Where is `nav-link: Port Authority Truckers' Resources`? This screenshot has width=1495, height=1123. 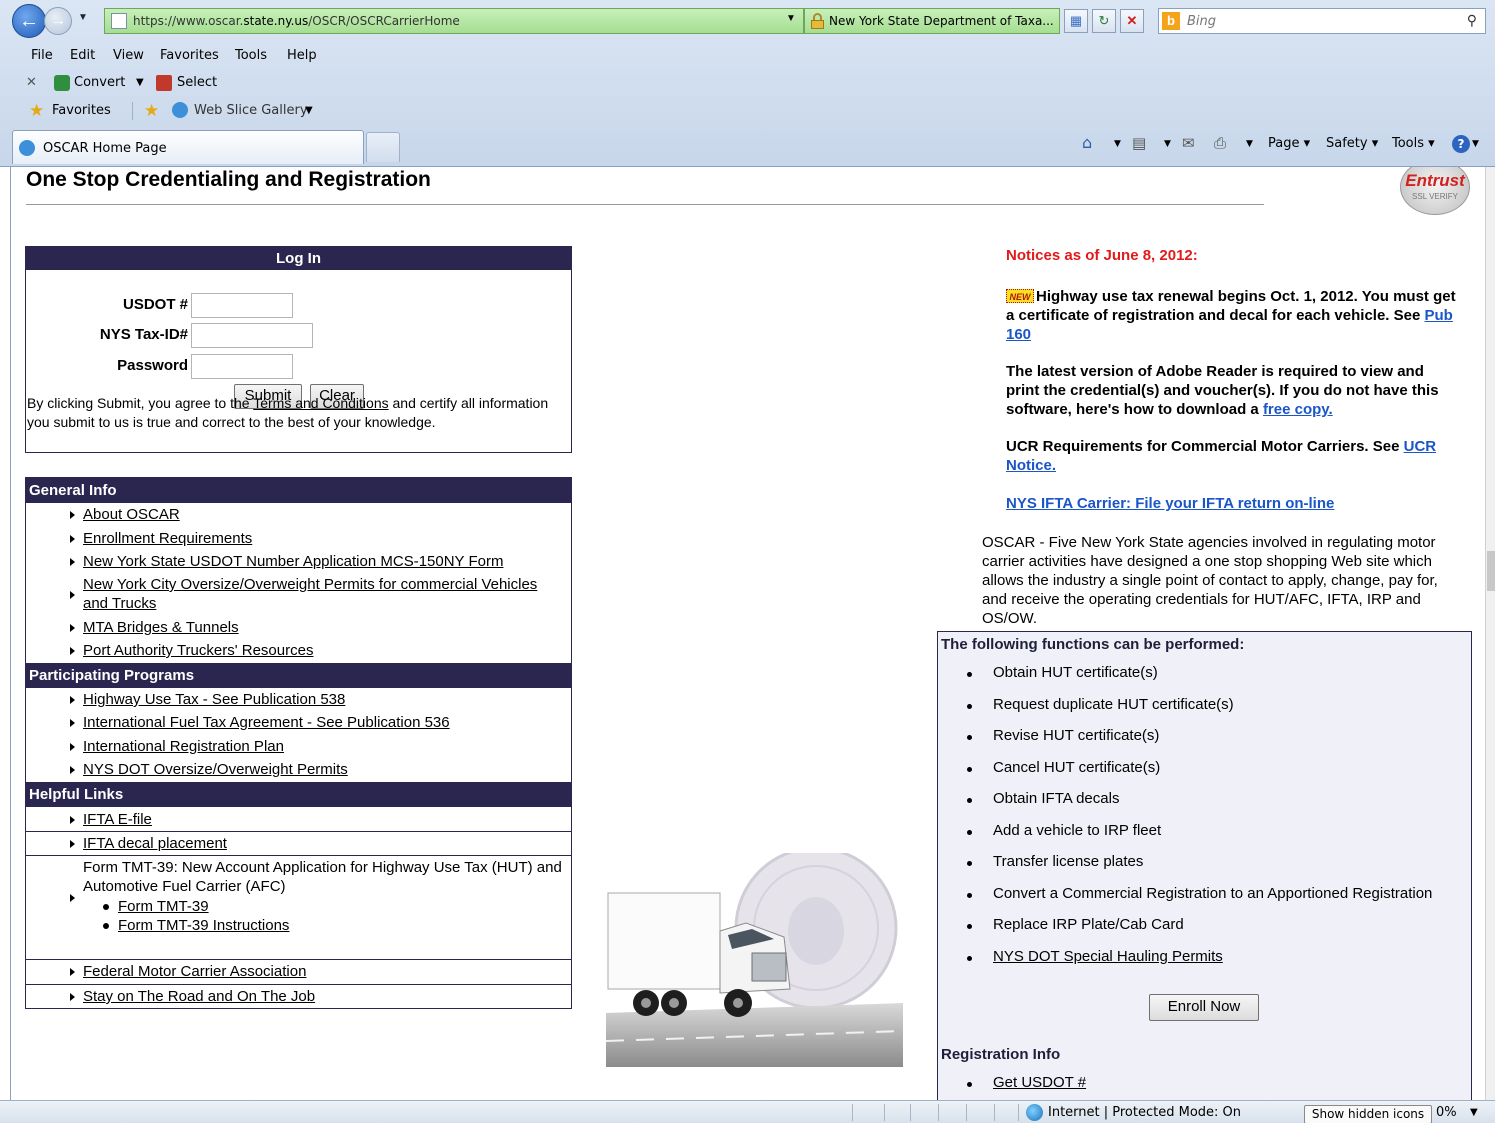 nav-link: Port Authority Truckers' Resources is located at coordinates (198, 650).